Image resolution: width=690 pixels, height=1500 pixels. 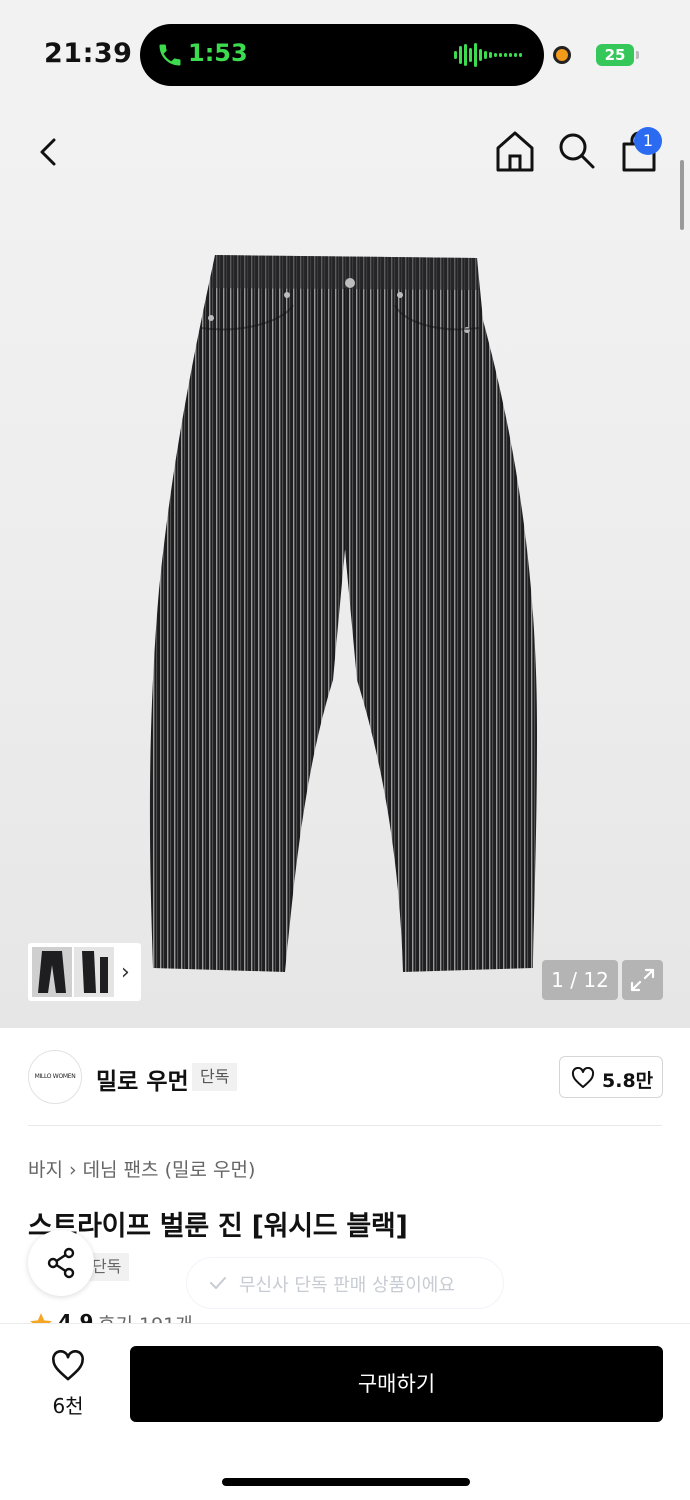 I want to click on product-title: 스트라이프 벌룬 진 [워시드 블랙], so click(x=218, y=1226).